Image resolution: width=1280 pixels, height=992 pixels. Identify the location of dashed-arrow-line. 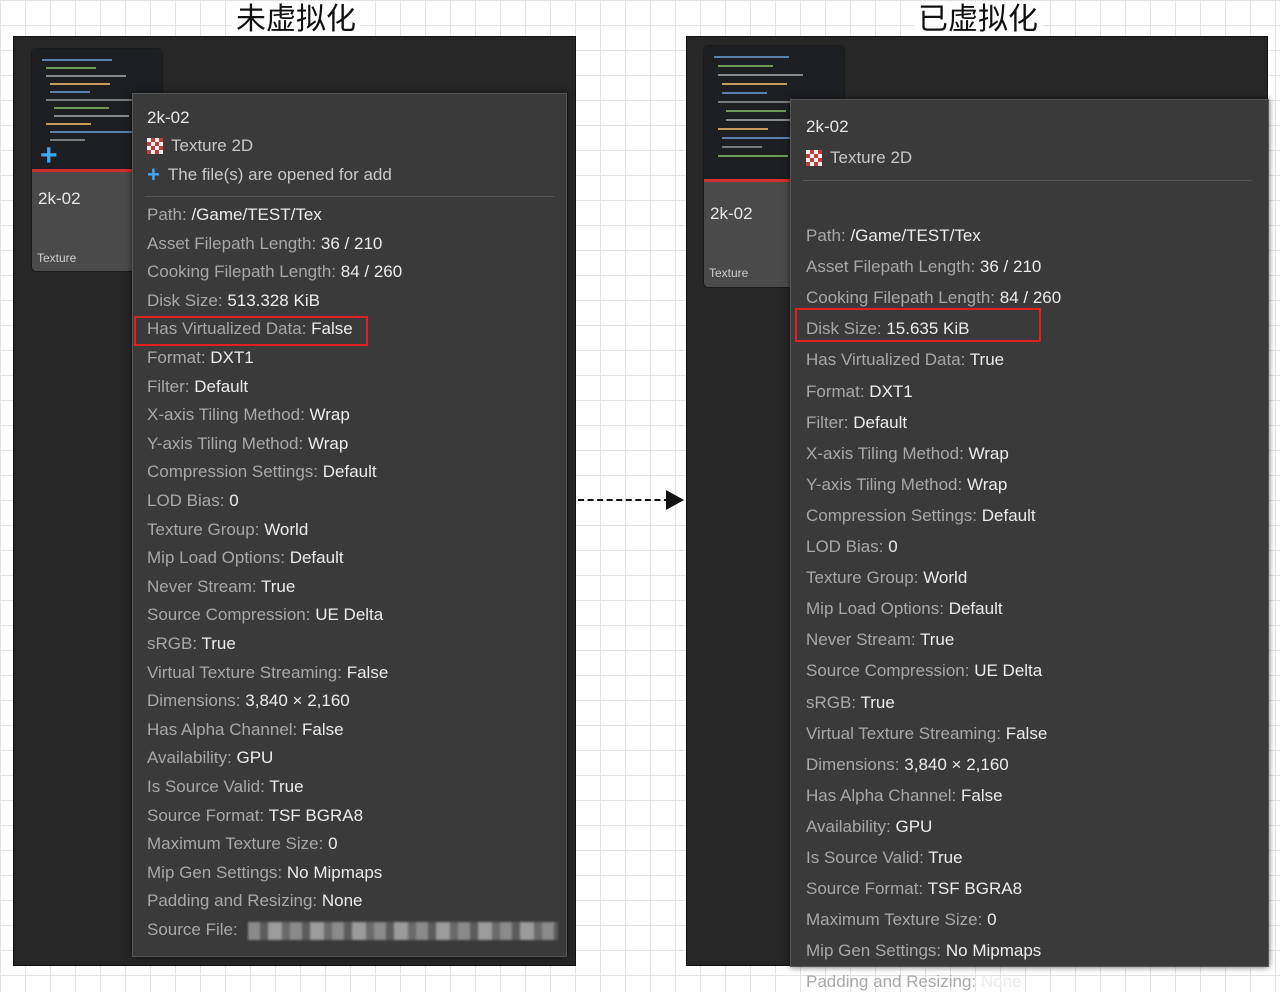
(624, 500).